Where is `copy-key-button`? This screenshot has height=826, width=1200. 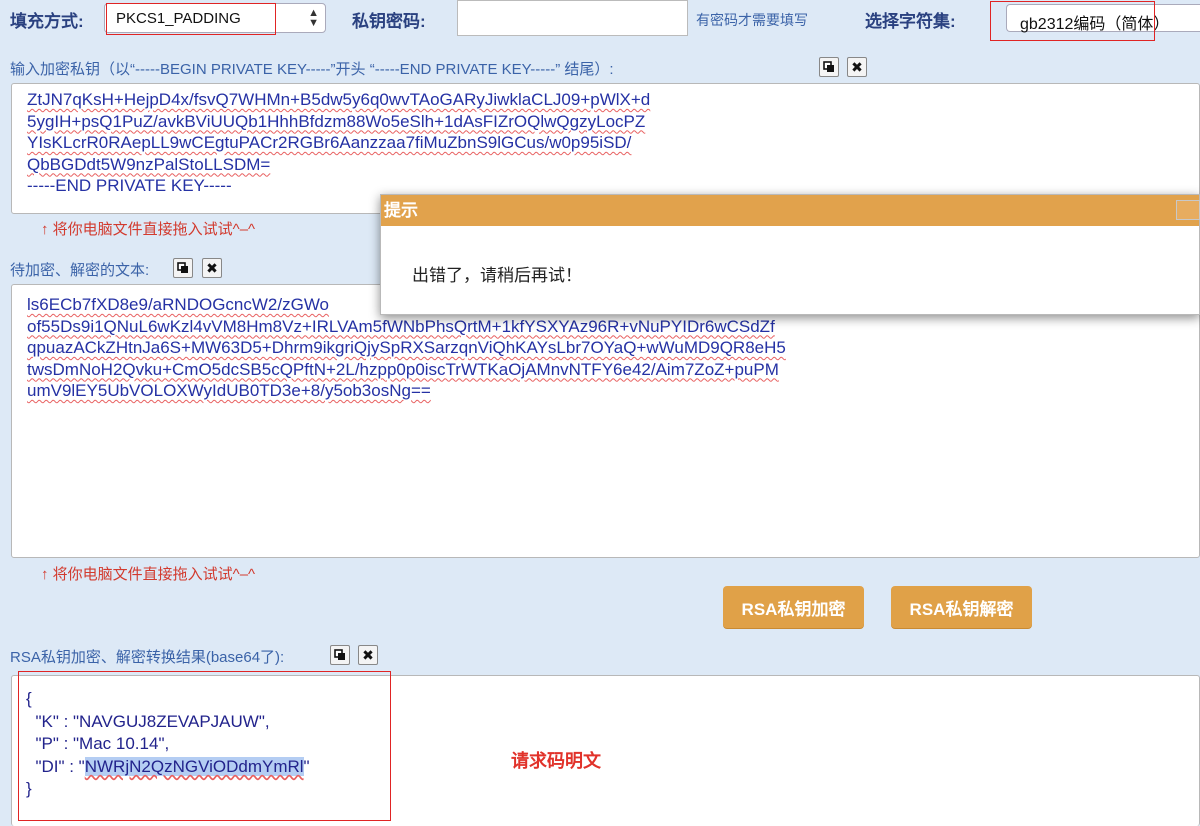
copy-key-button is located at coordinates (829, 67).